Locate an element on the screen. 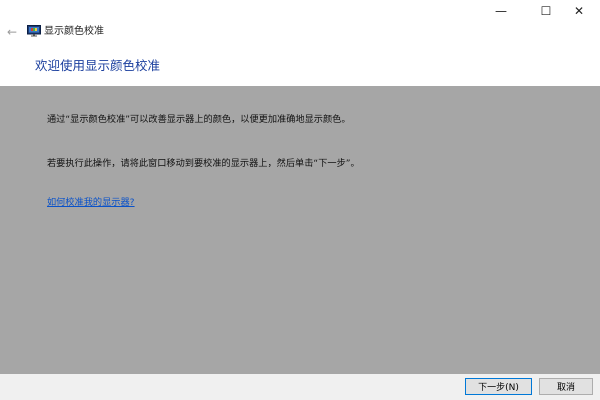  page-title: 欢迎使用显示颜色校准 is located at coordinates (98, 65).